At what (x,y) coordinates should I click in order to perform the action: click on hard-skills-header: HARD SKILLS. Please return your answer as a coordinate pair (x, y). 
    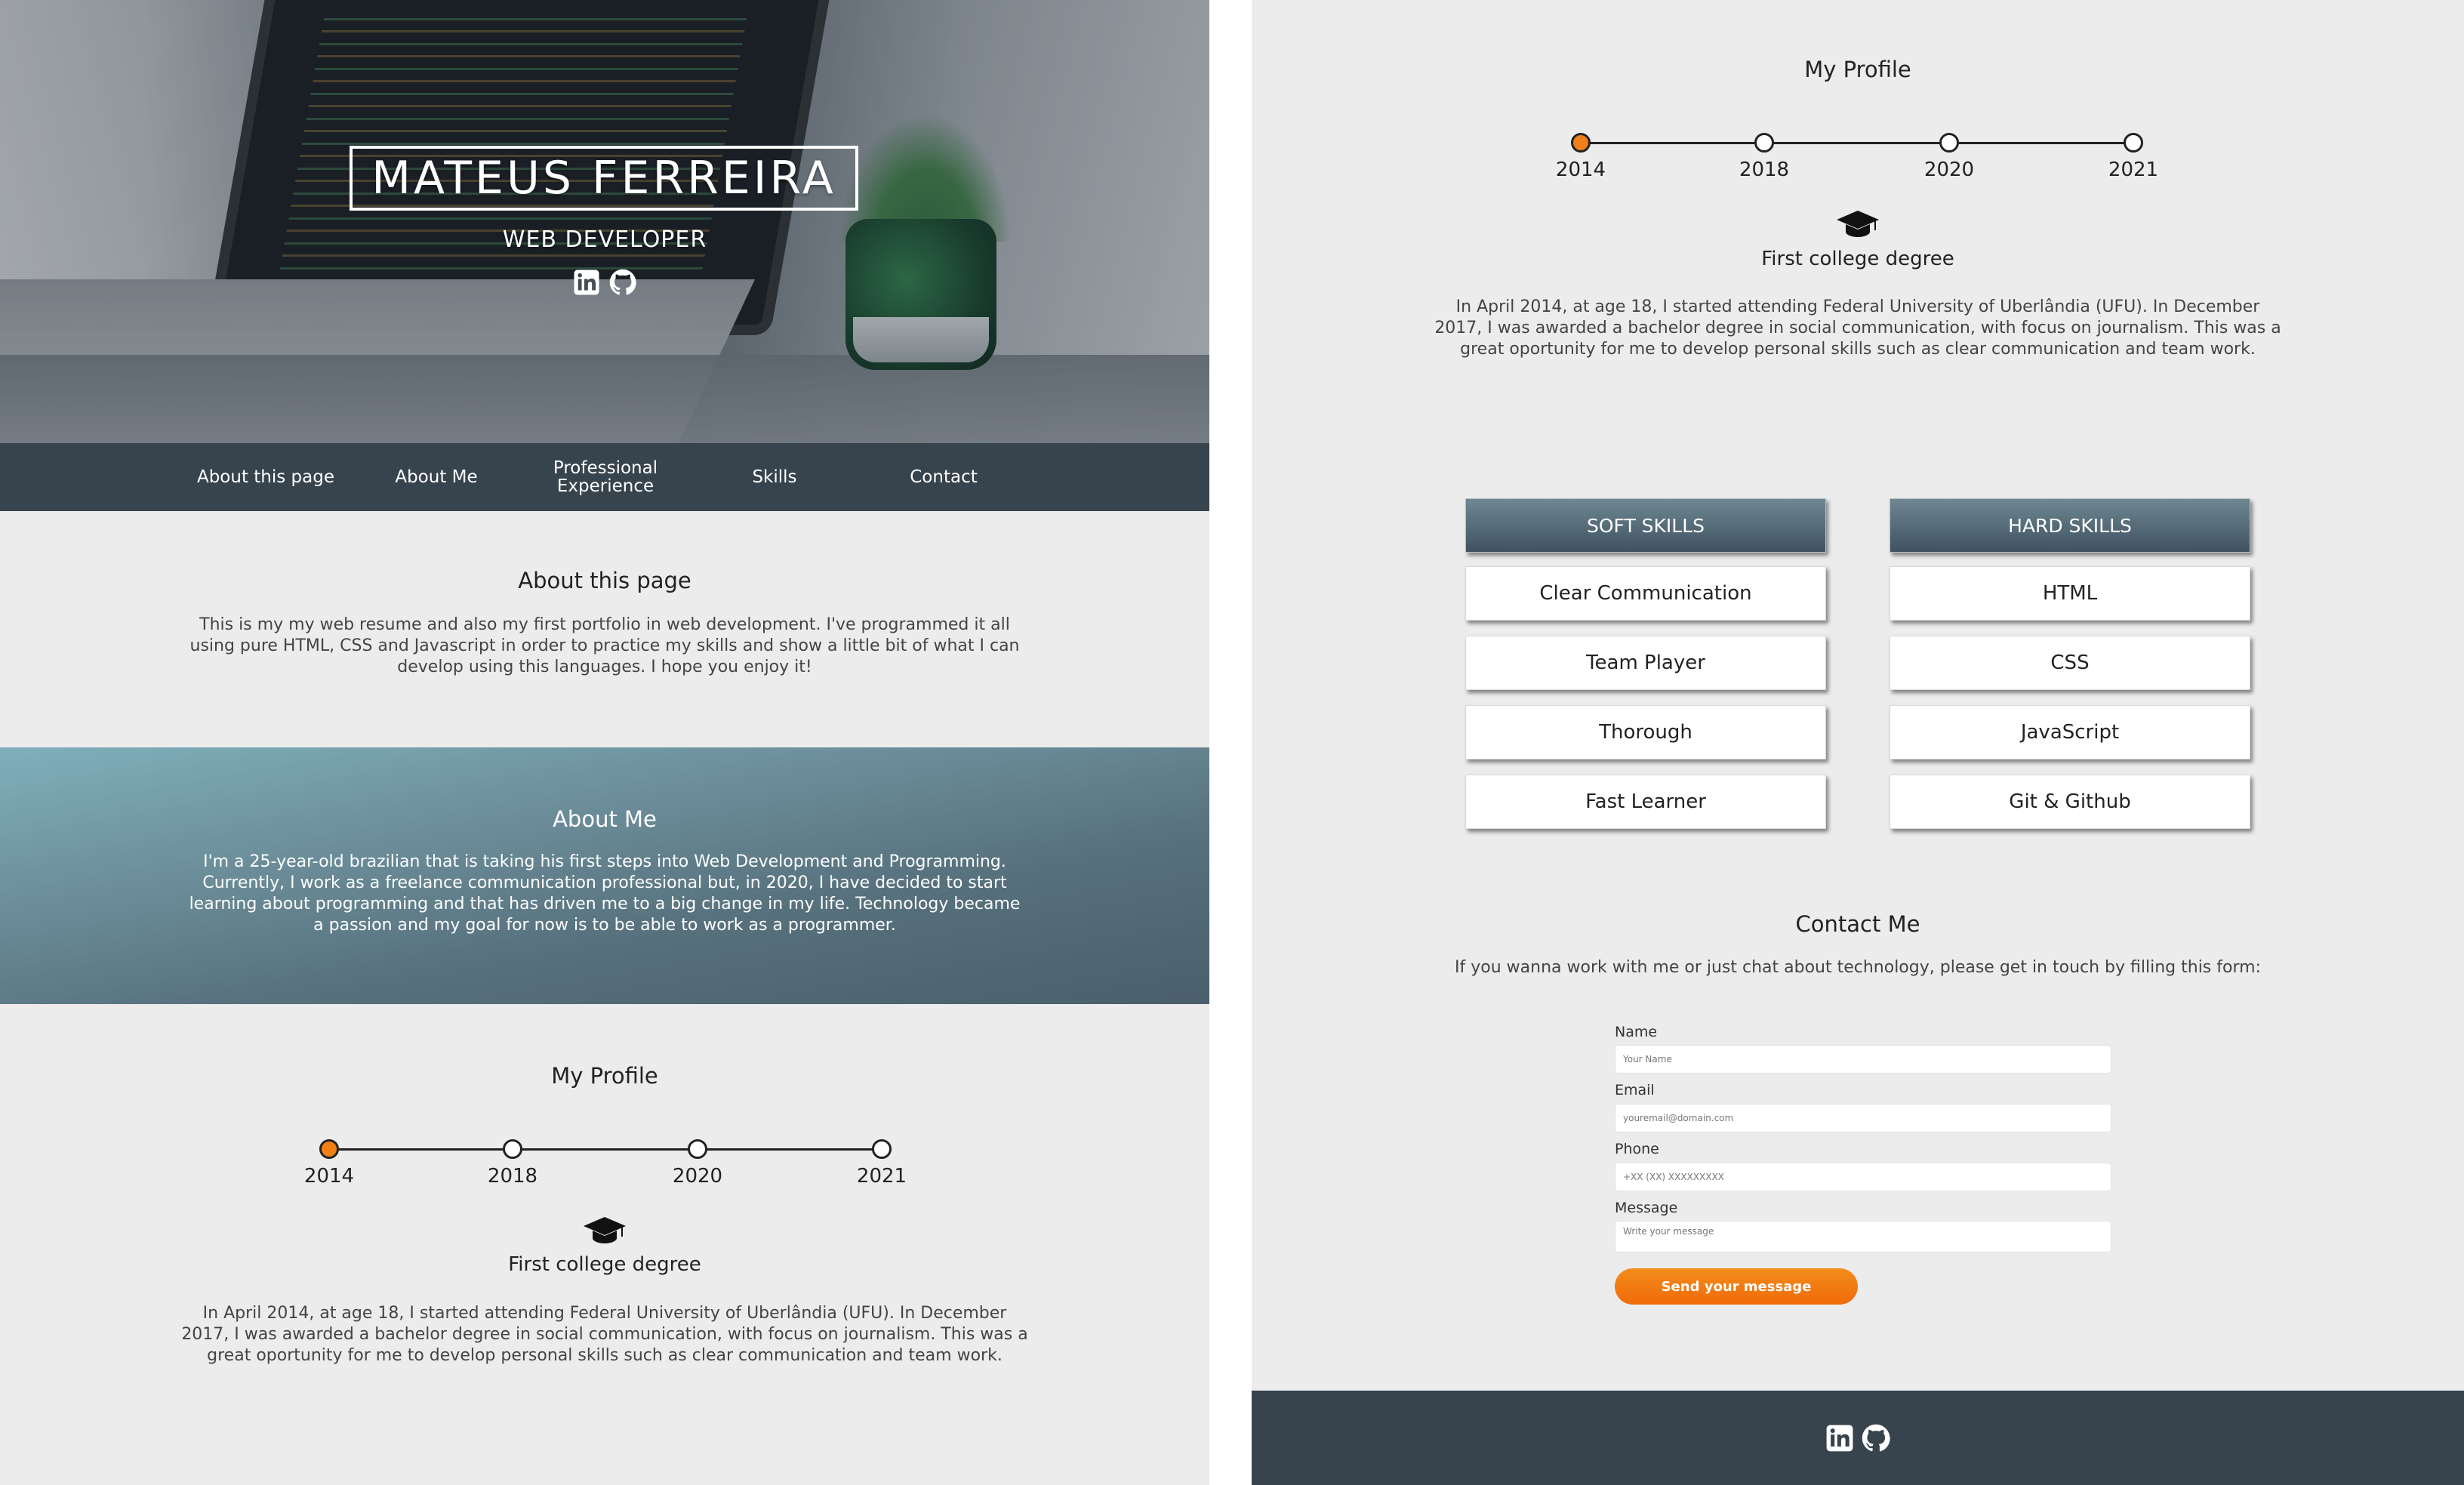
    Looking at the image, I should click on (2070, 525).